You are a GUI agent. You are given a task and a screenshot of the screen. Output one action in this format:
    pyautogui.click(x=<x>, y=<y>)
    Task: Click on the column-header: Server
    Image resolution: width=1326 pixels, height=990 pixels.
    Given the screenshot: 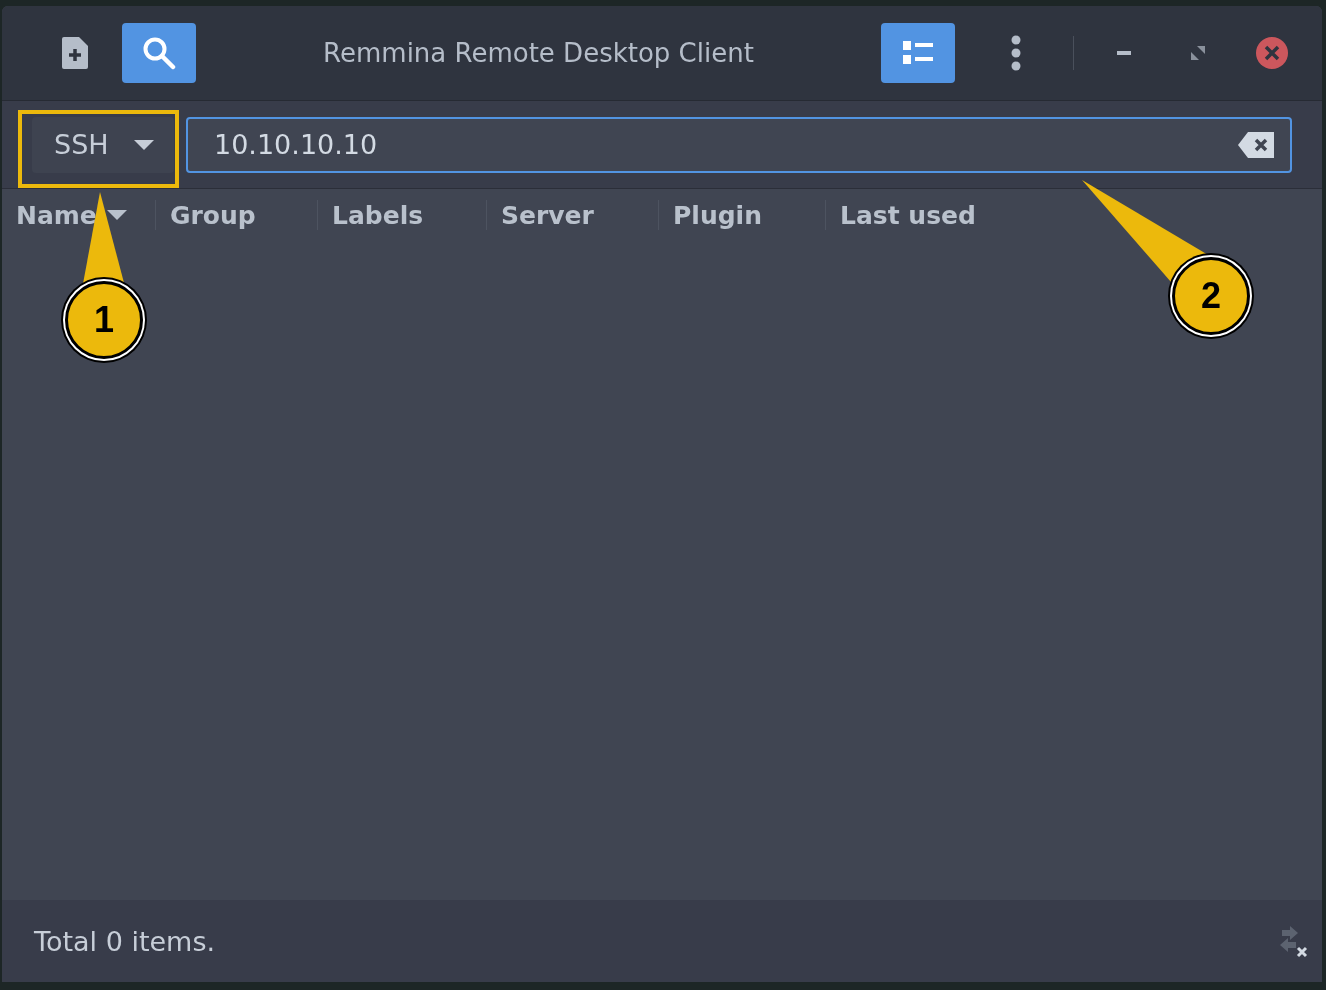 What is the action you would take?
    pyautogui.click(x=580, y=215)
    